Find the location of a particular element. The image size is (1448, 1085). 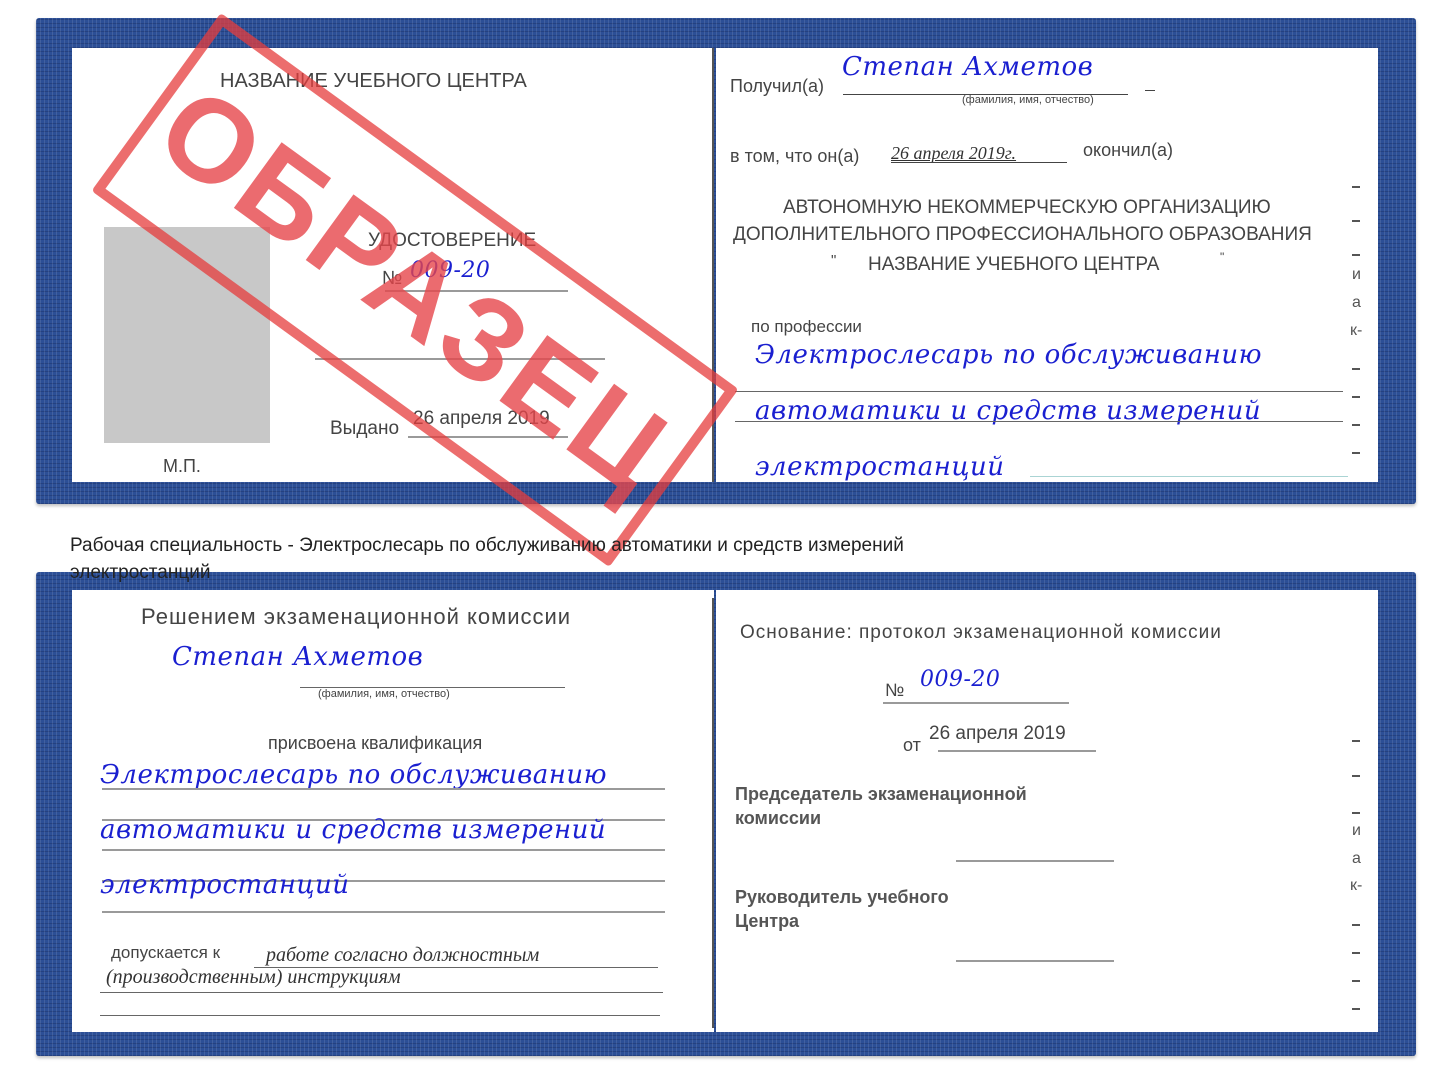

org-line-1: АВТОНОМНУЮ НЕКОММЕРЧЕСКУЮ ОРГАНИЗАЦИЮ is located at coordinates (1027, 207).